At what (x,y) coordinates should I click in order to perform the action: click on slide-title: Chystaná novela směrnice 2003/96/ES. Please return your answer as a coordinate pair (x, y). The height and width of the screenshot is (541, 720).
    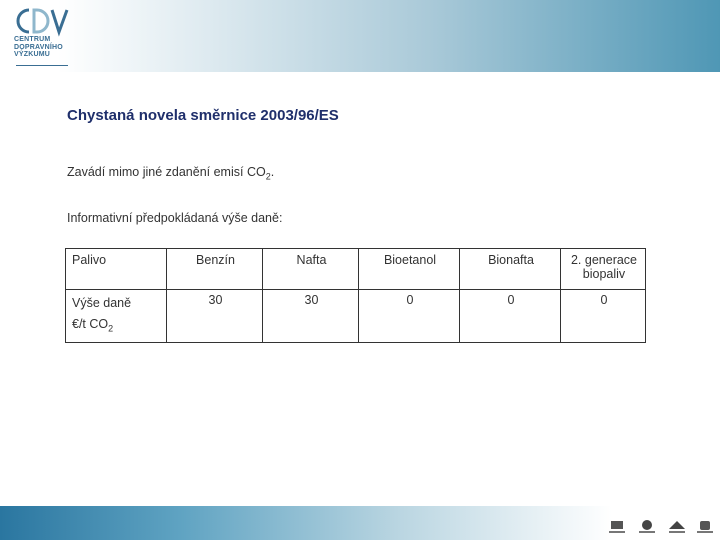
    Looking at the image, I should click on (203, 115).